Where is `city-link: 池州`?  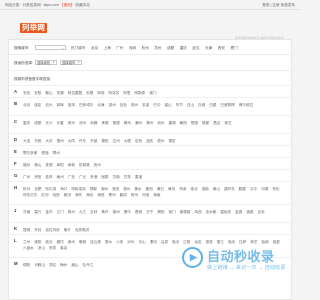 city-link: 池州 is located at coordinates (160, 123).